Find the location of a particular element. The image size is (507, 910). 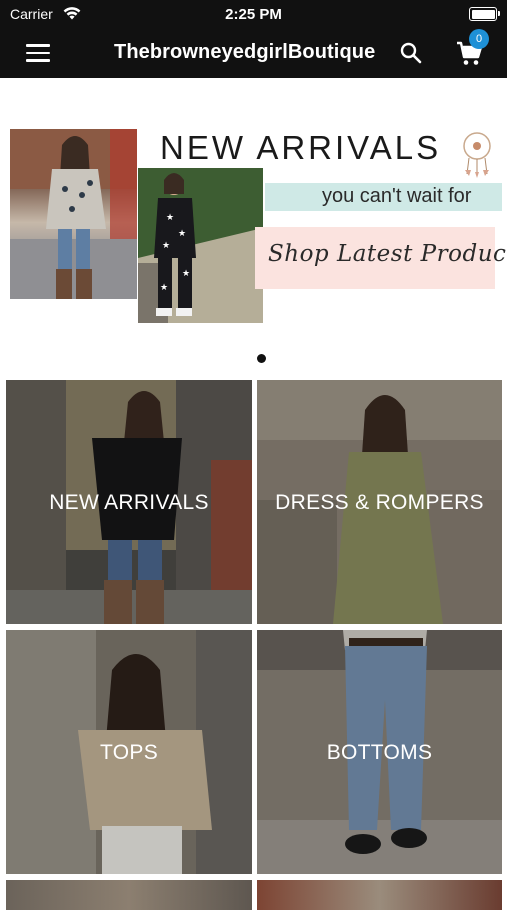

carousel-page-indicator is located at coordinates (261, 358).